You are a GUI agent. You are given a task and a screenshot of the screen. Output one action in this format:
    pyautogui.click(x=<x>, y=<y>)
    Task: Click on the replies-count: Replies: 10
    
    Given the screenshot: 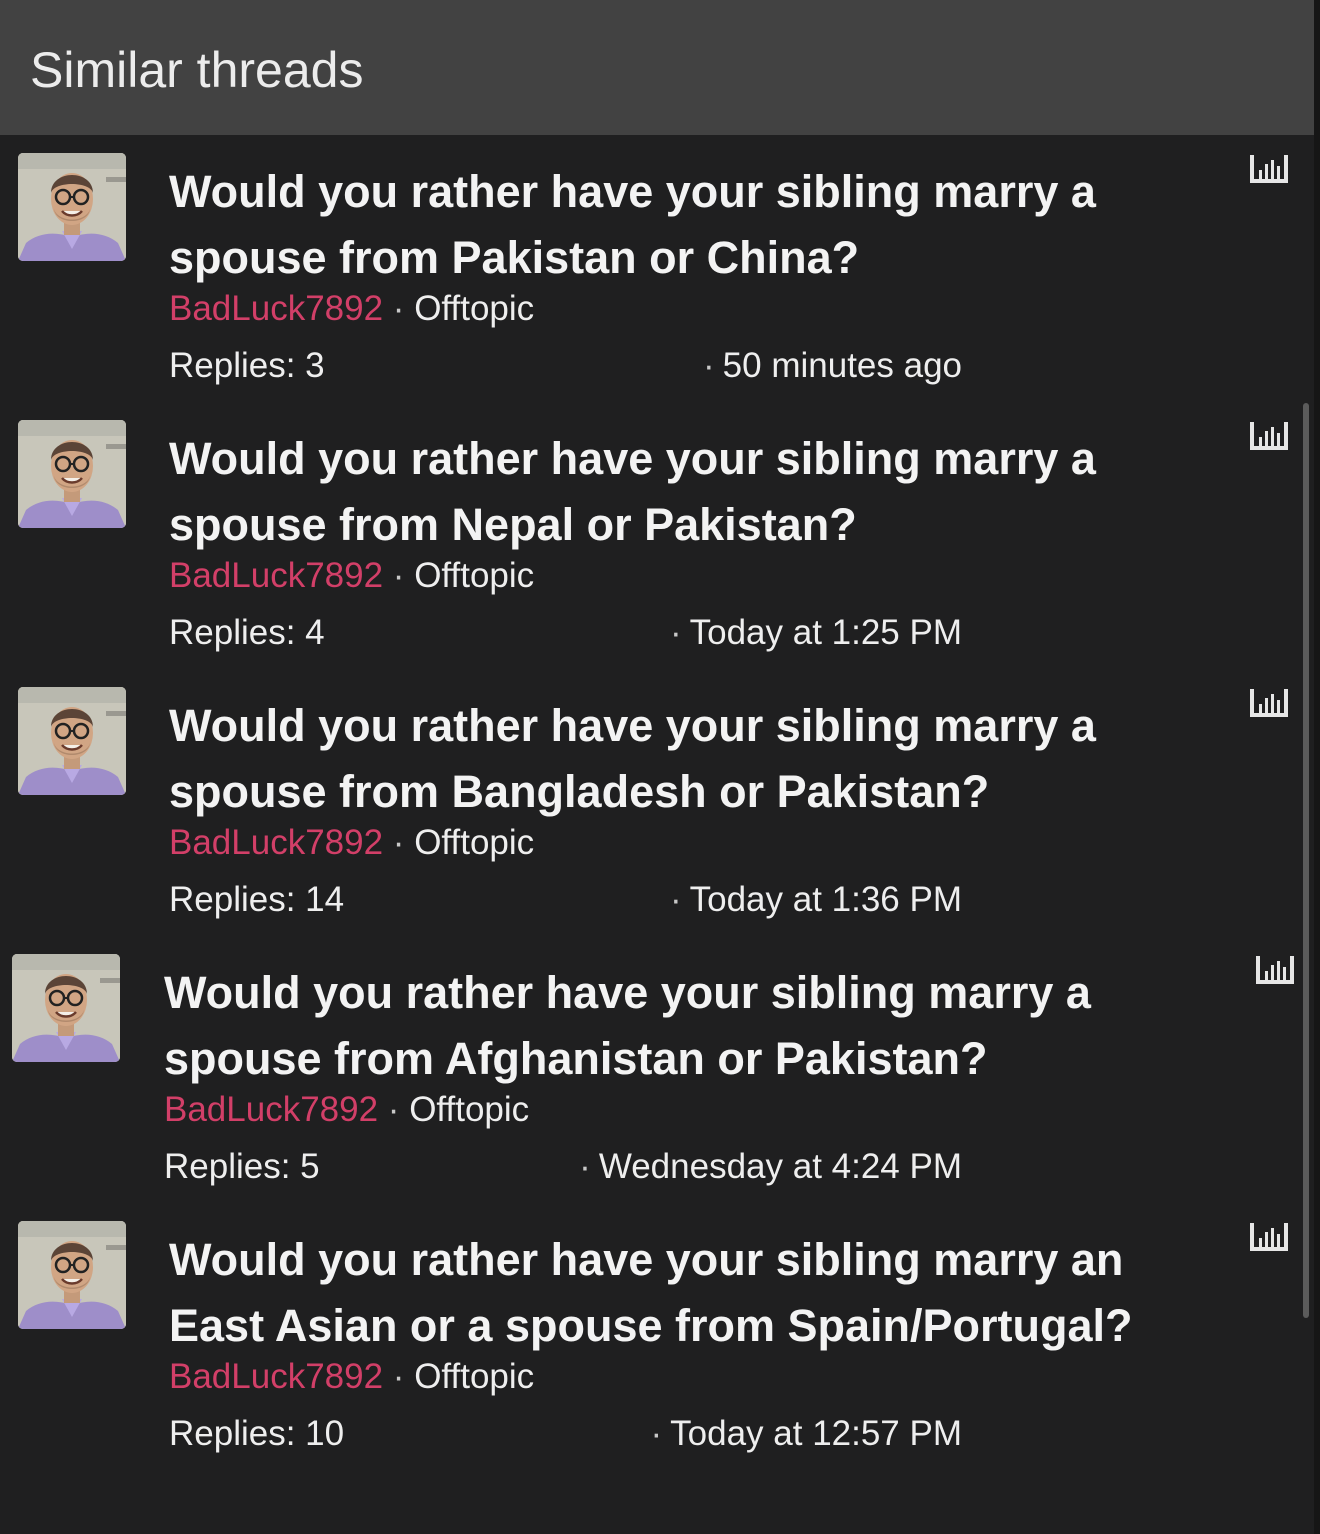 What is the action you would take?
    pyautogui.click(x=257, y=1433)
    